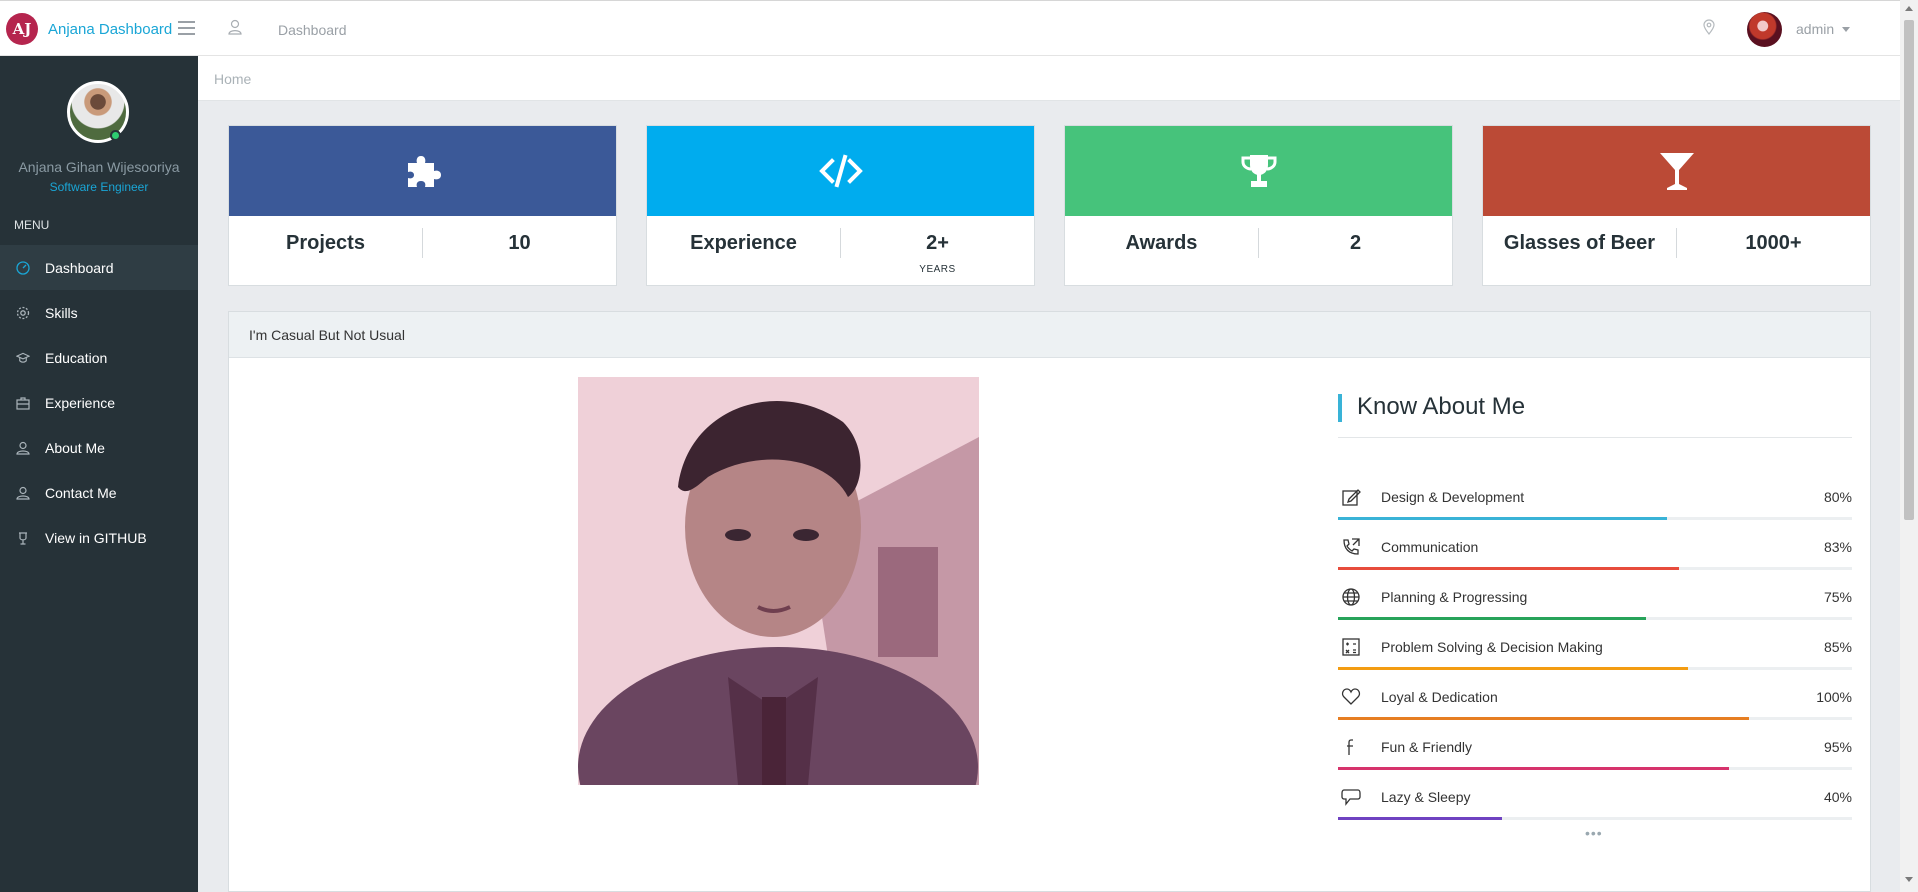 The width and height of the screenshot is (1918, 892). What do you see at coordinates (99, 167) in the screenshot?
I see `profile-name: Anjana Gihan Wijesooriya` at bounding box center [99, 167].